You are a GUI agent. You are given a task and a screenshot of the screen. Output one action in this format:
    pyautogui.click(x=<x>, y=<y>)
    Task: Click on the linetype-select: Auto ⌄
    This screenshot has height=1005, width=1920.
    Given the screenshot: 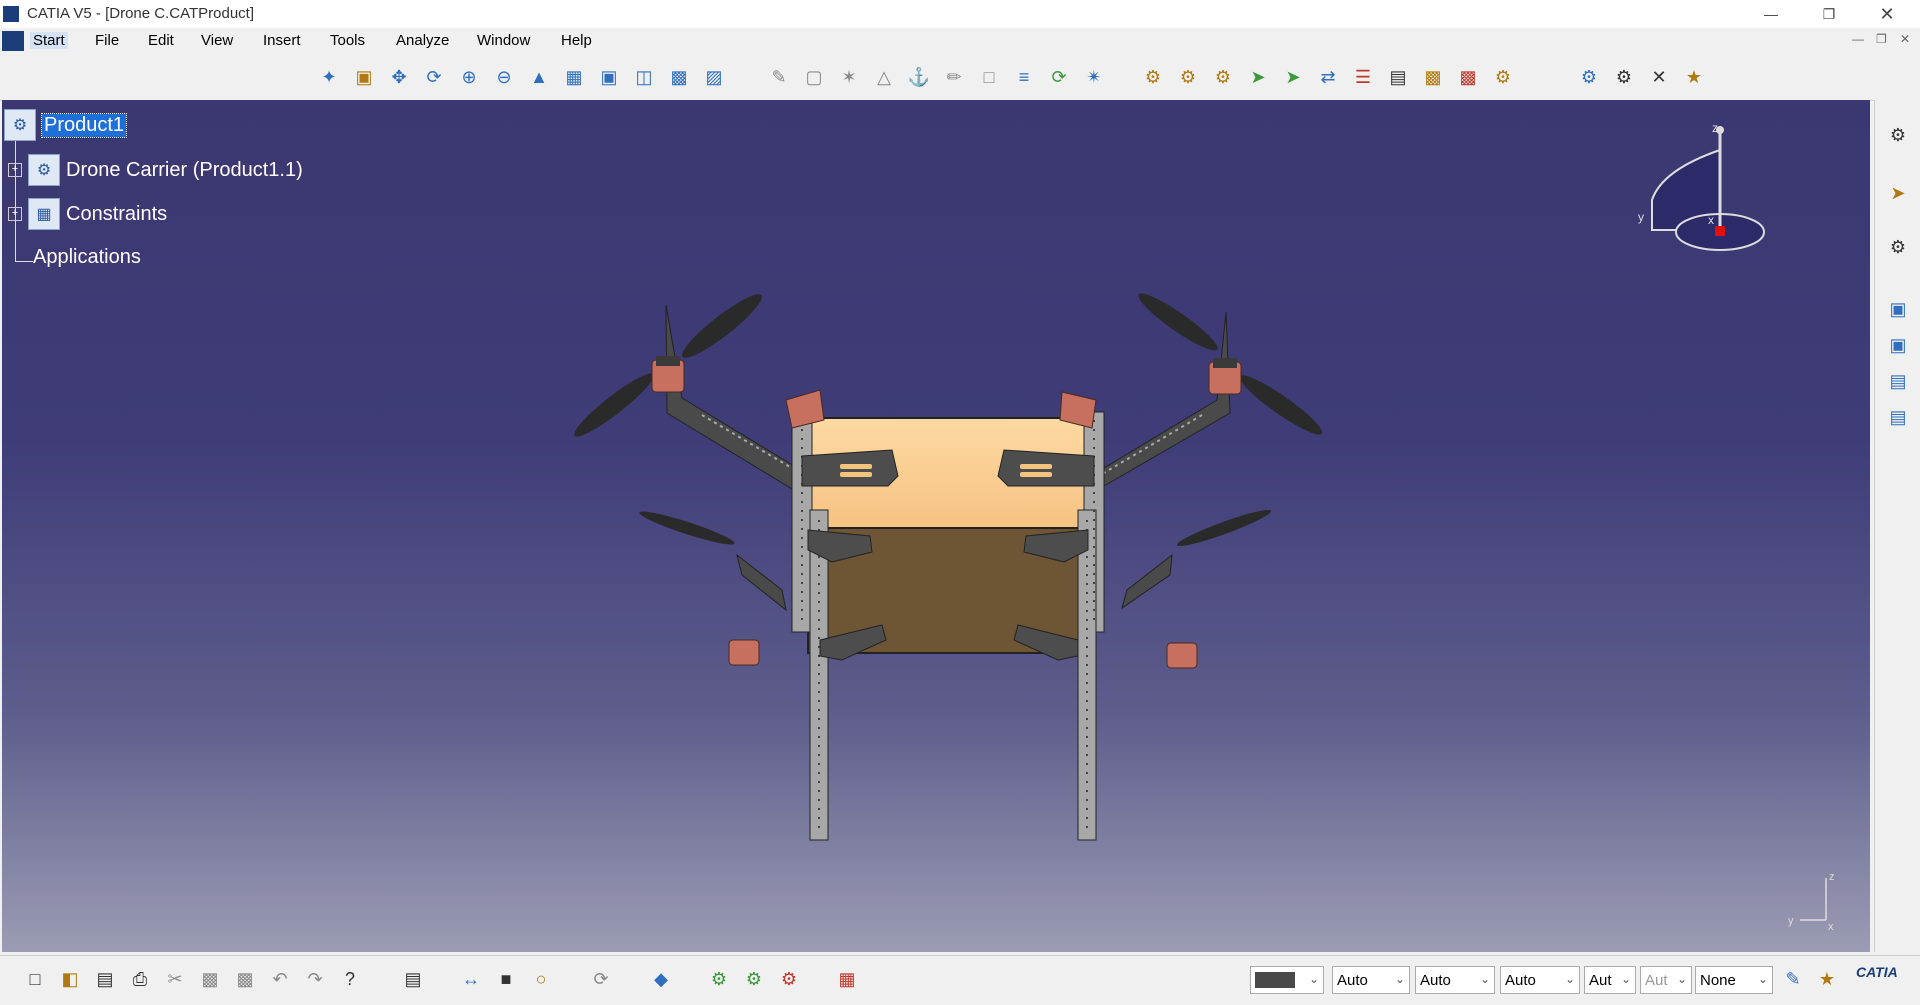 What is the action you would take?
    pyautogui.click(x=1455, y=980)
    